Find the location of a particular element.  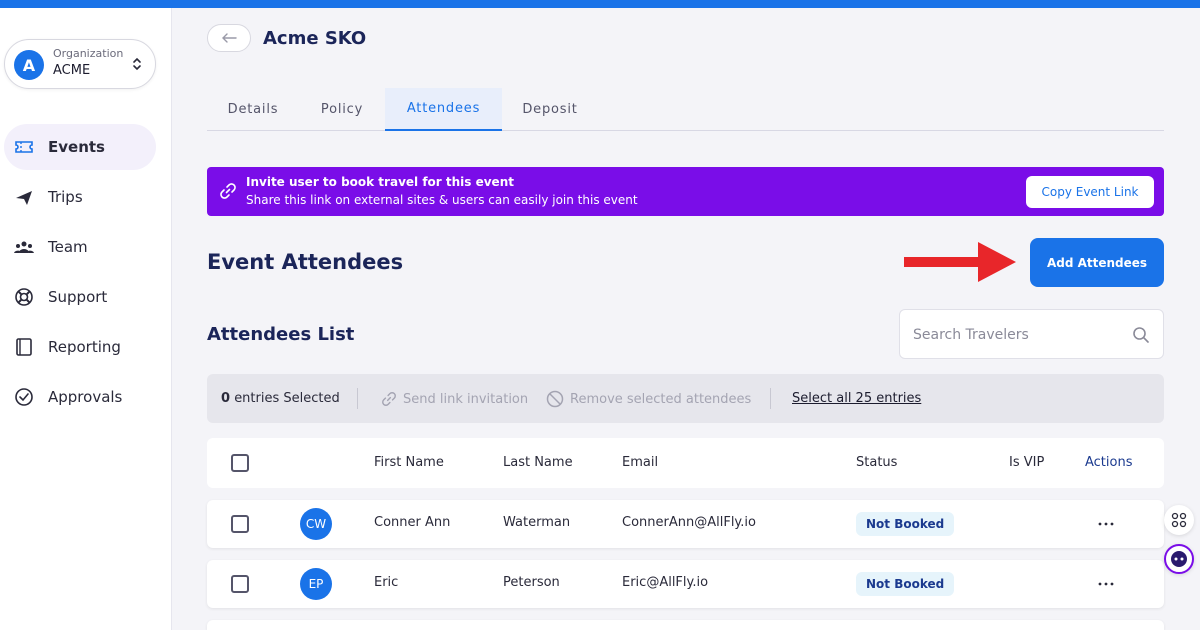

cell-last-name: Peterson is located at coordinates (531, 582).